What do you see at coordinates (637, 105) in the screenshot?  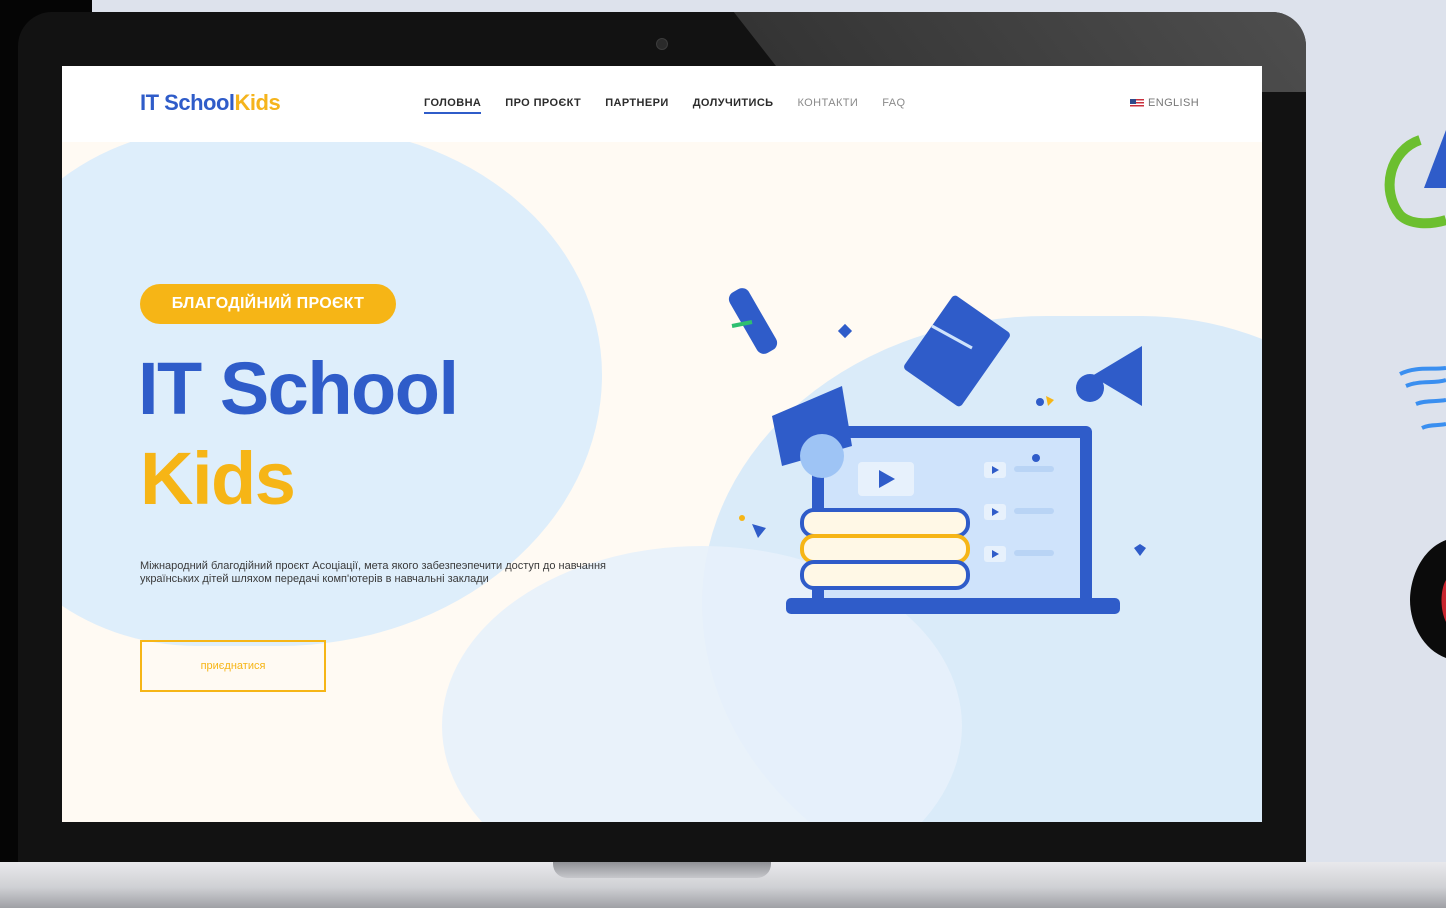 I see `nav-item-partners: ПАРТНЕРИ` at bounding box center [637, 105].